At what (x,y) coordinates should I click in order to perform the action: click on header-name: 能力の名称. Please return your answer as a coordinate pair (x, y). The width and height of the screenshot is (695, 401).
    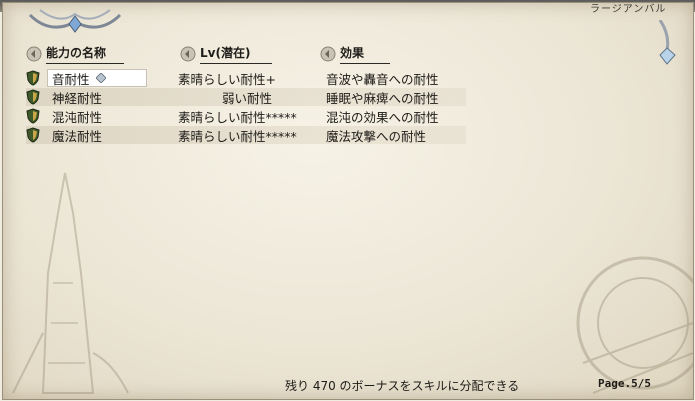
    Looking at the image, I should click on (75, 54).